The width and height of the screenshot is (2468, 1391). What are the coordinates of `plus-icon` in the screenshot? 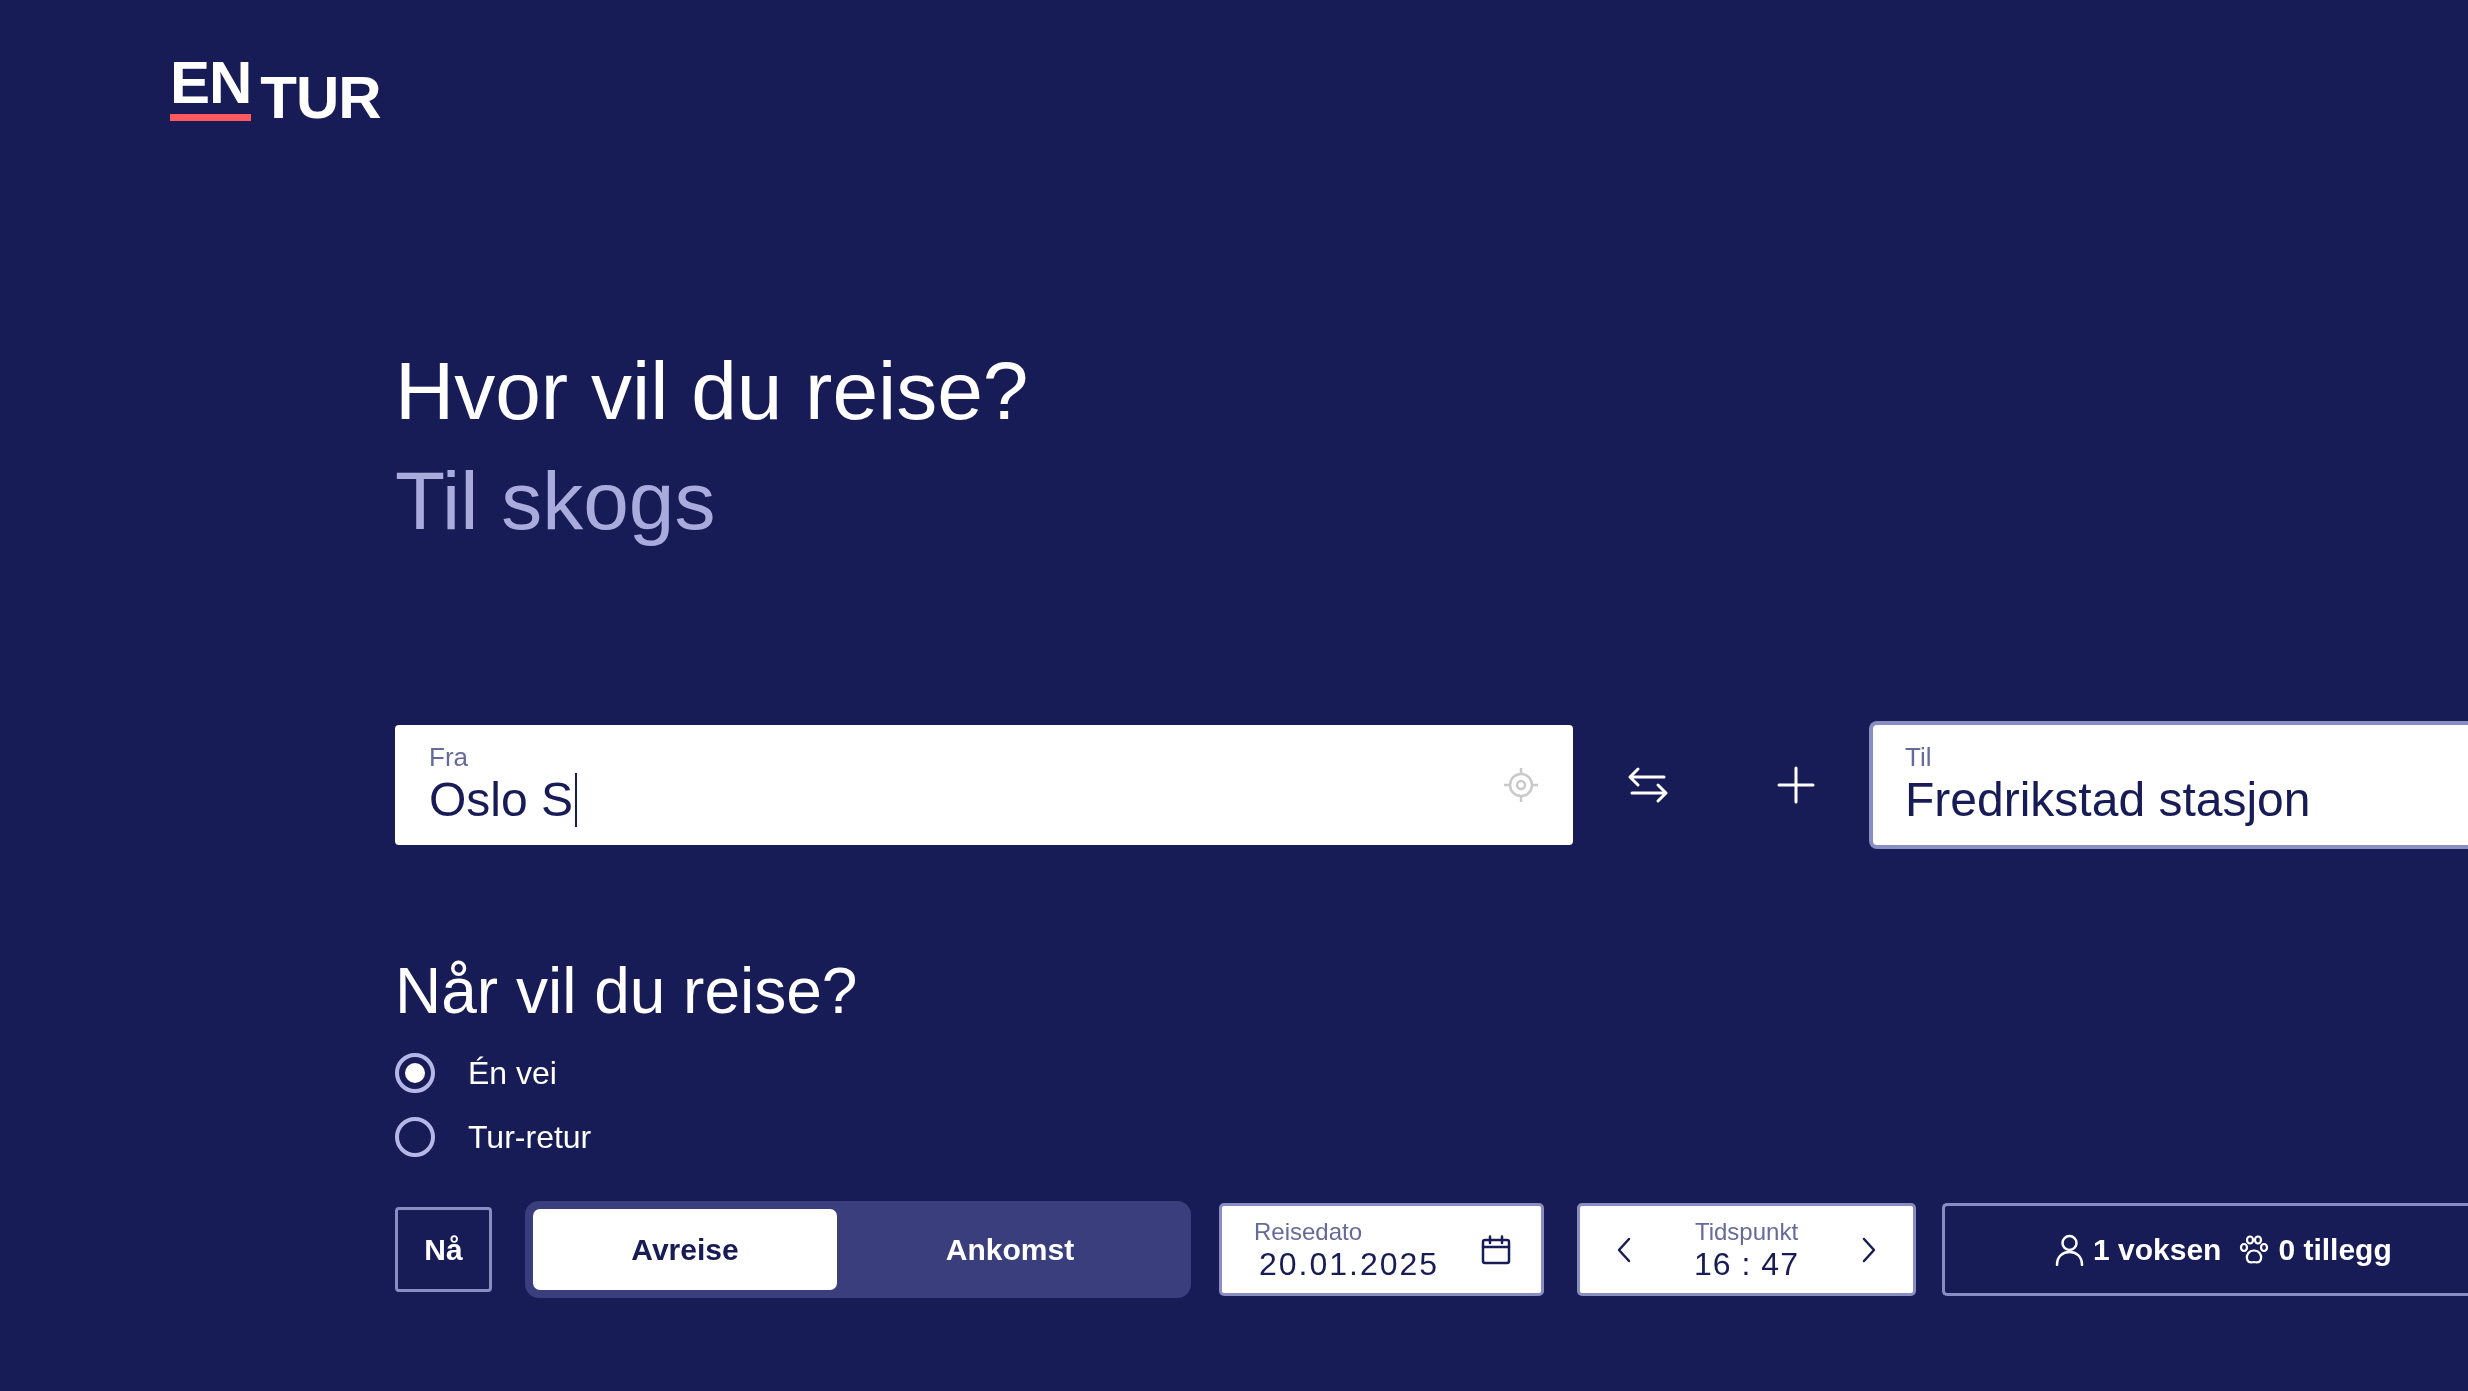 It's located at (1796, 785).